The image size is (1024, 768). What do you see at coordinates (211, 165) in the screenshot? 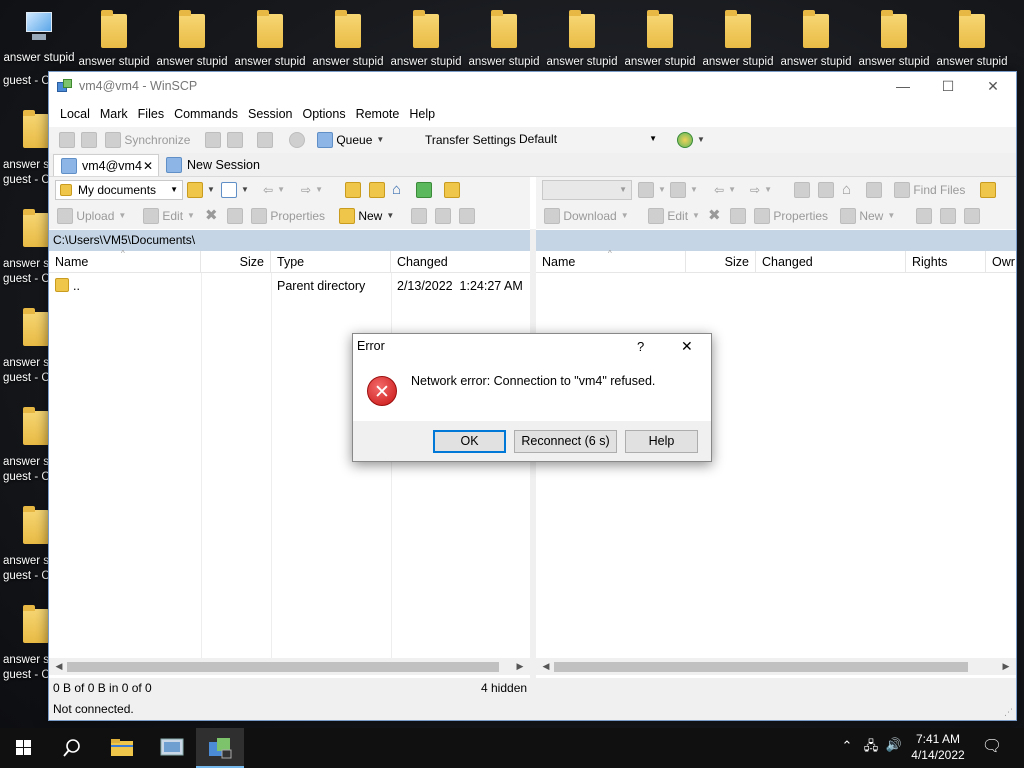
I see `tab-new-session: New Session` at bounding box center [211, 165].